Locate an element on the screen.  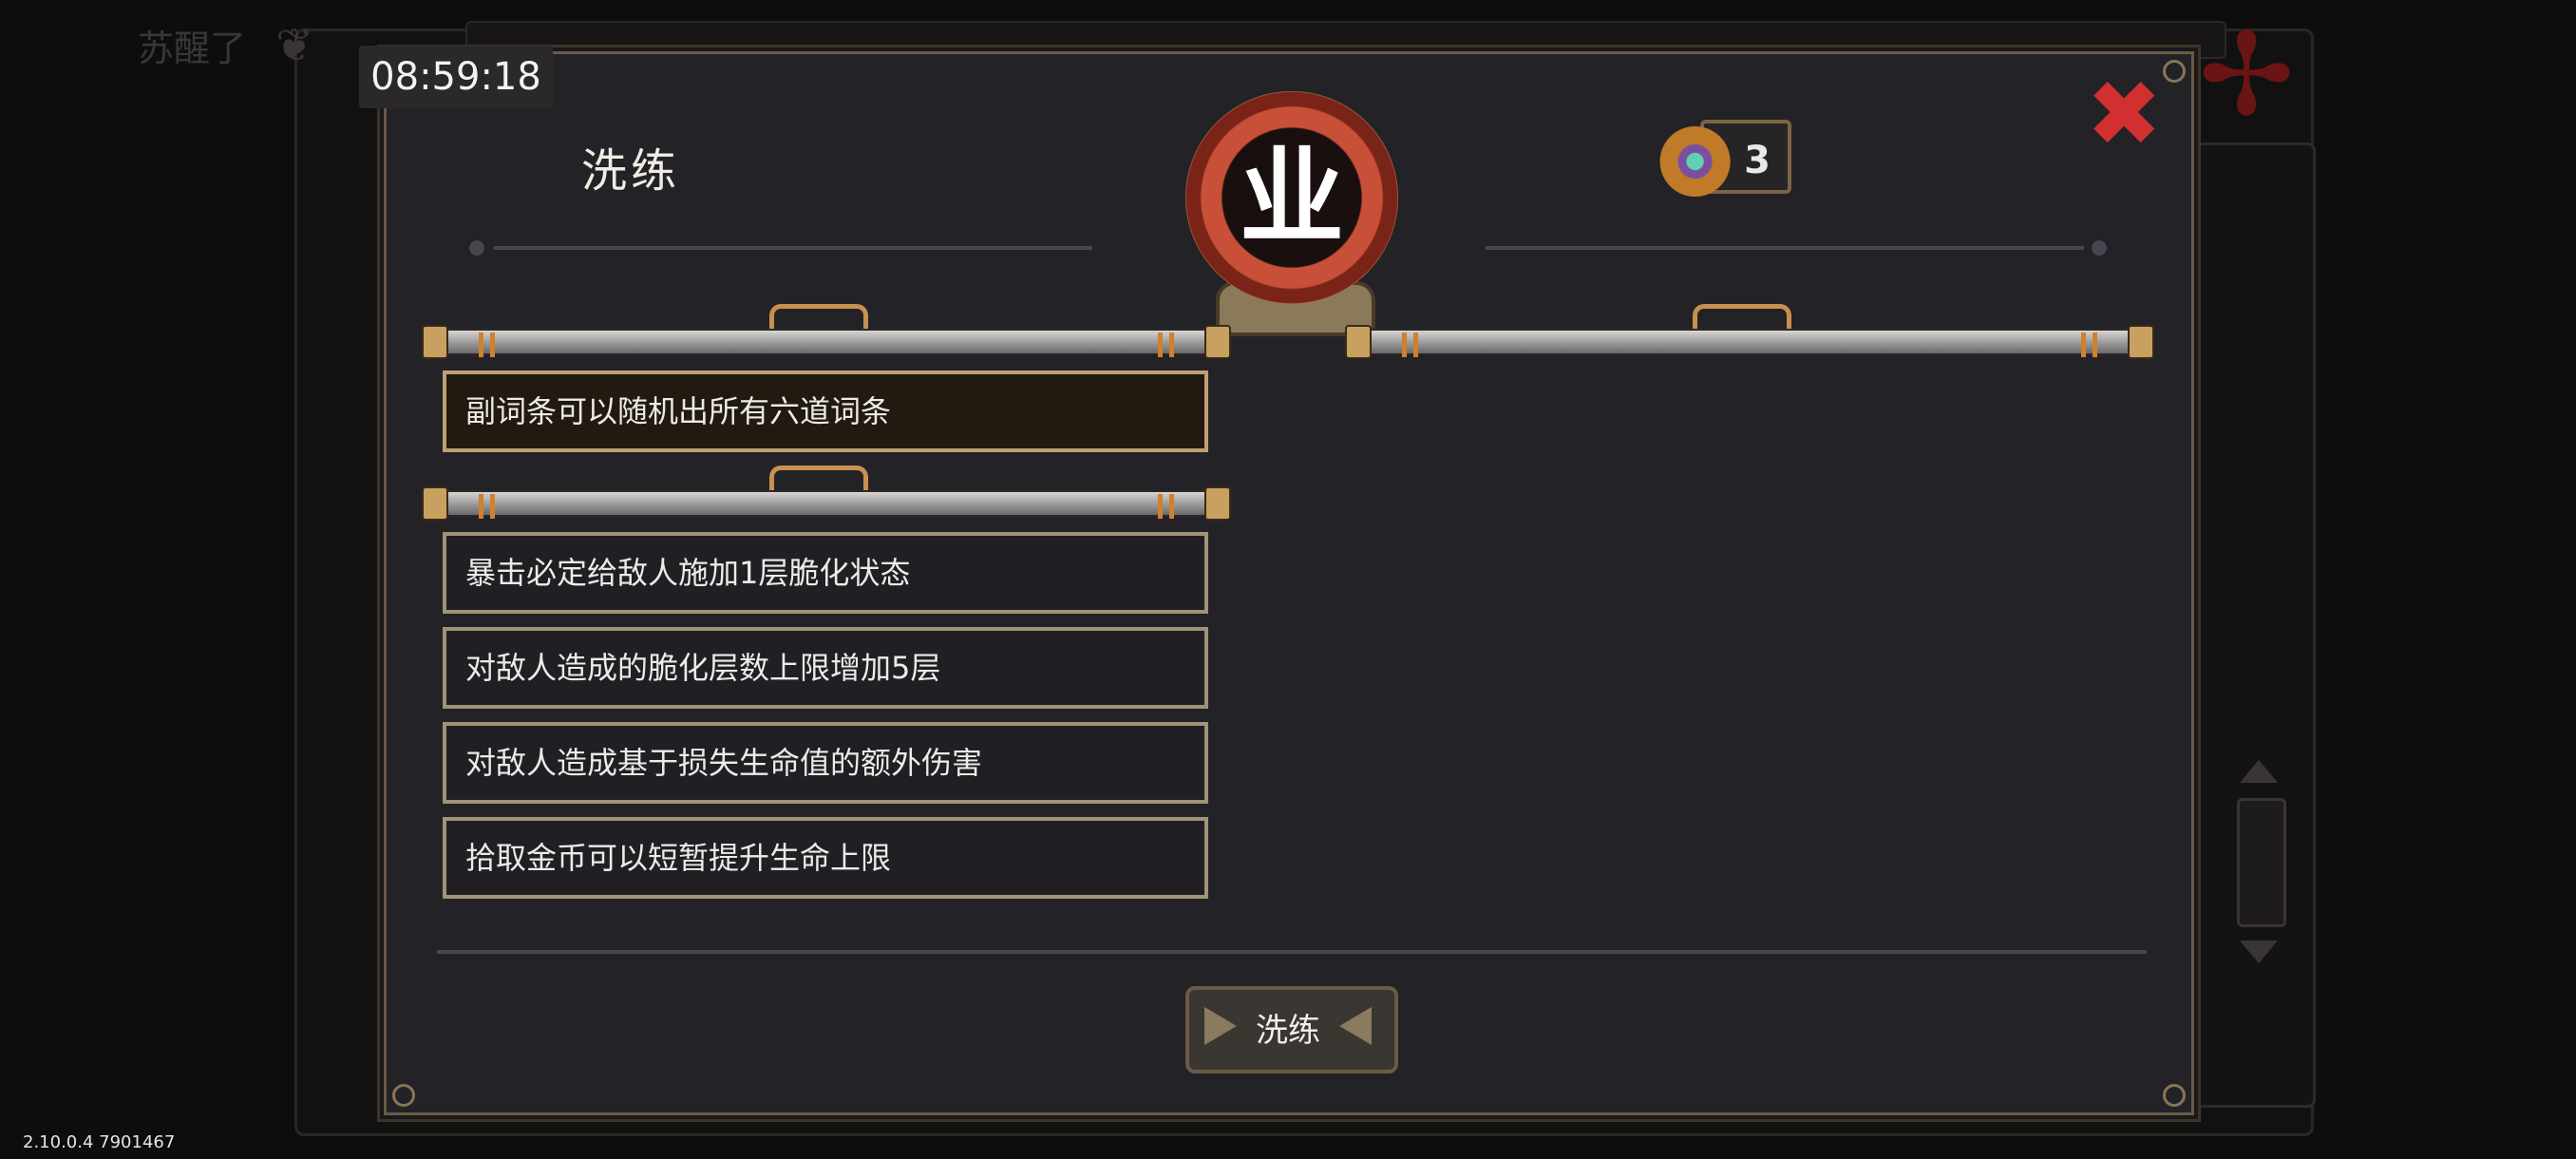
version-label: 2.10.0.4 7901467 is located at coordinates (99, 1142).